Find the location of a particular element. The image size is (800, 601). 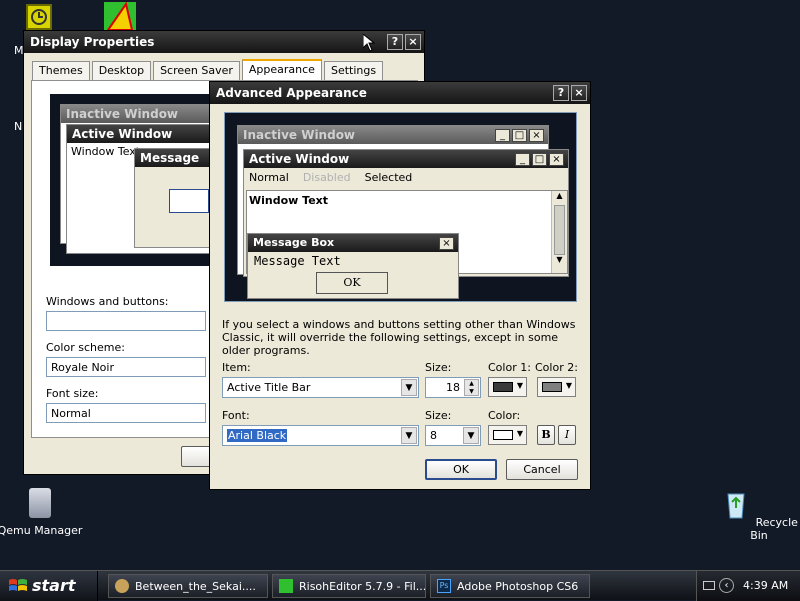

cancel-button: Cancel is located at coordinates (542, 469).